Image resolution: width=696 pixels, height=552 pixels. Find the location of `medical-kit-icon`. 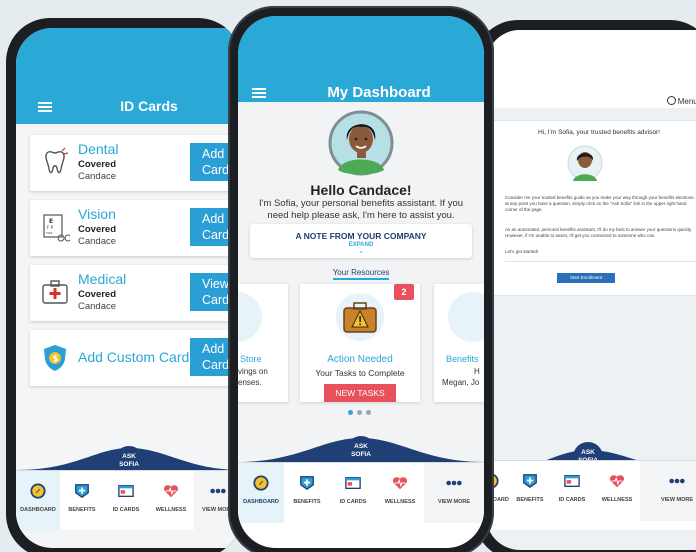

medical-kit-icon is located at coordinates (55, 292).